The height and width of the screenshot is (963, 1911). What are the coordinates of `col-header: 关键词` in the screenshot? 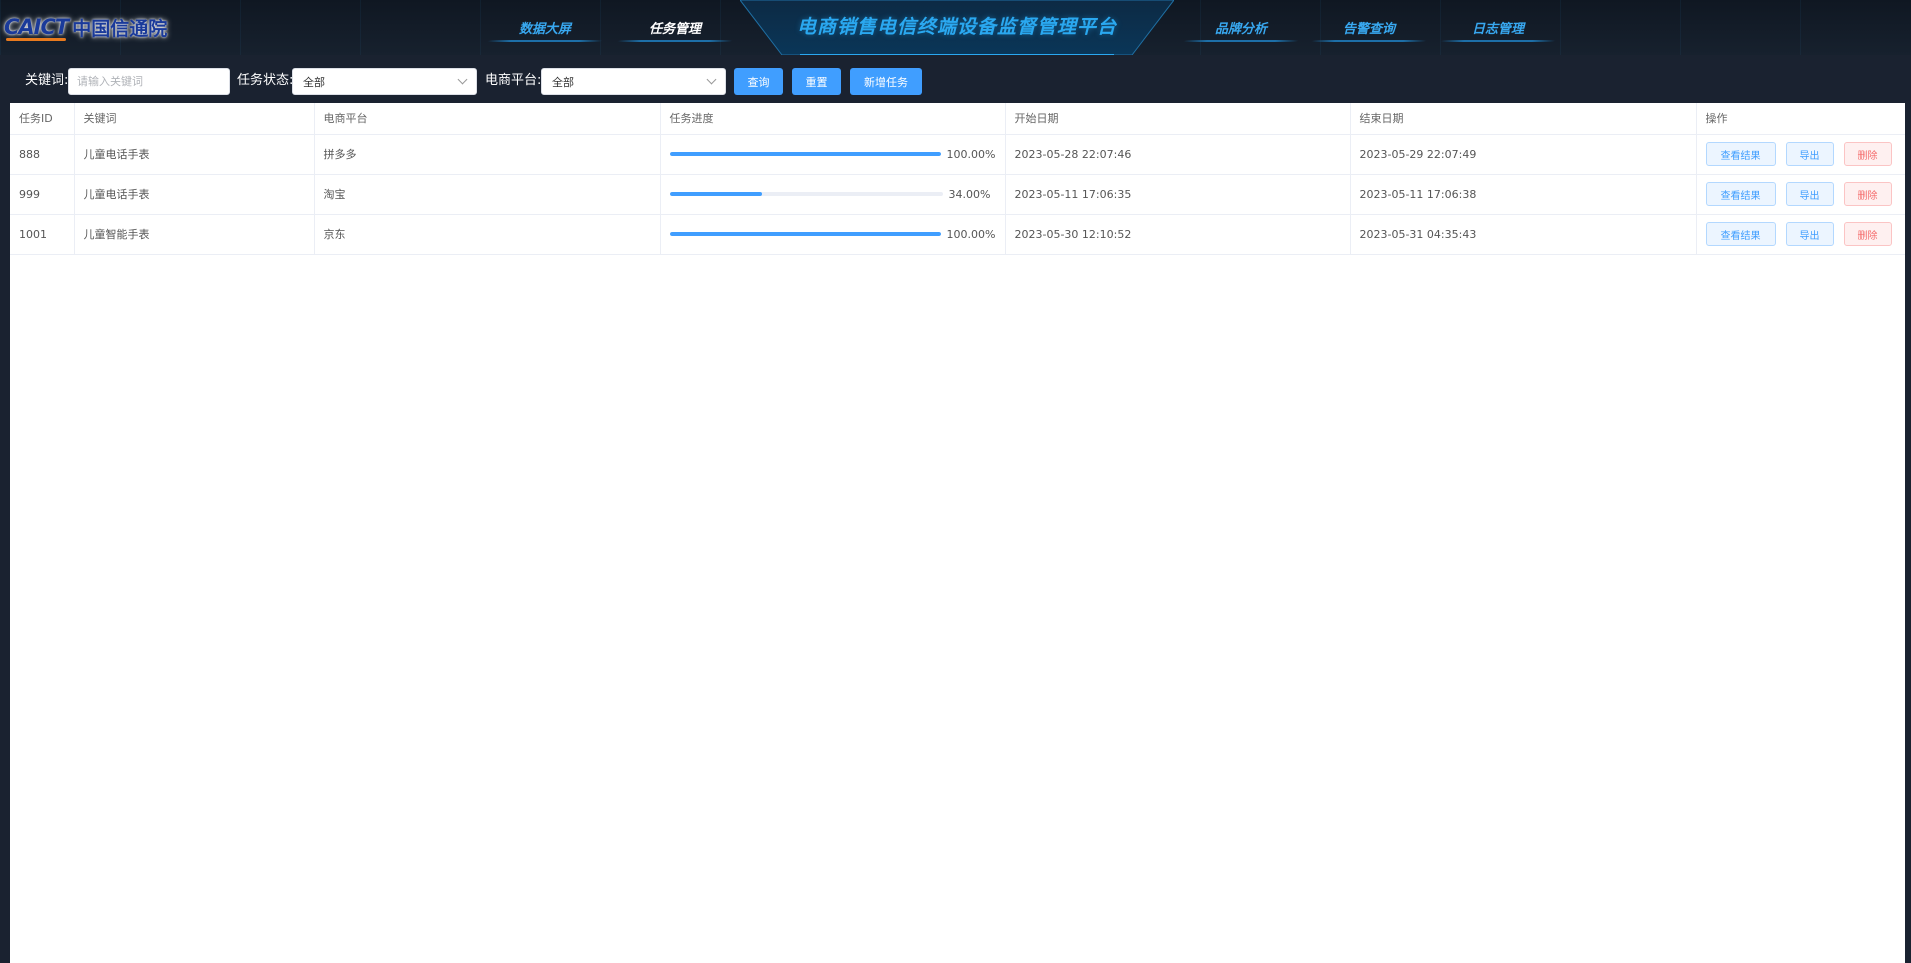 It's located at (194, 119).